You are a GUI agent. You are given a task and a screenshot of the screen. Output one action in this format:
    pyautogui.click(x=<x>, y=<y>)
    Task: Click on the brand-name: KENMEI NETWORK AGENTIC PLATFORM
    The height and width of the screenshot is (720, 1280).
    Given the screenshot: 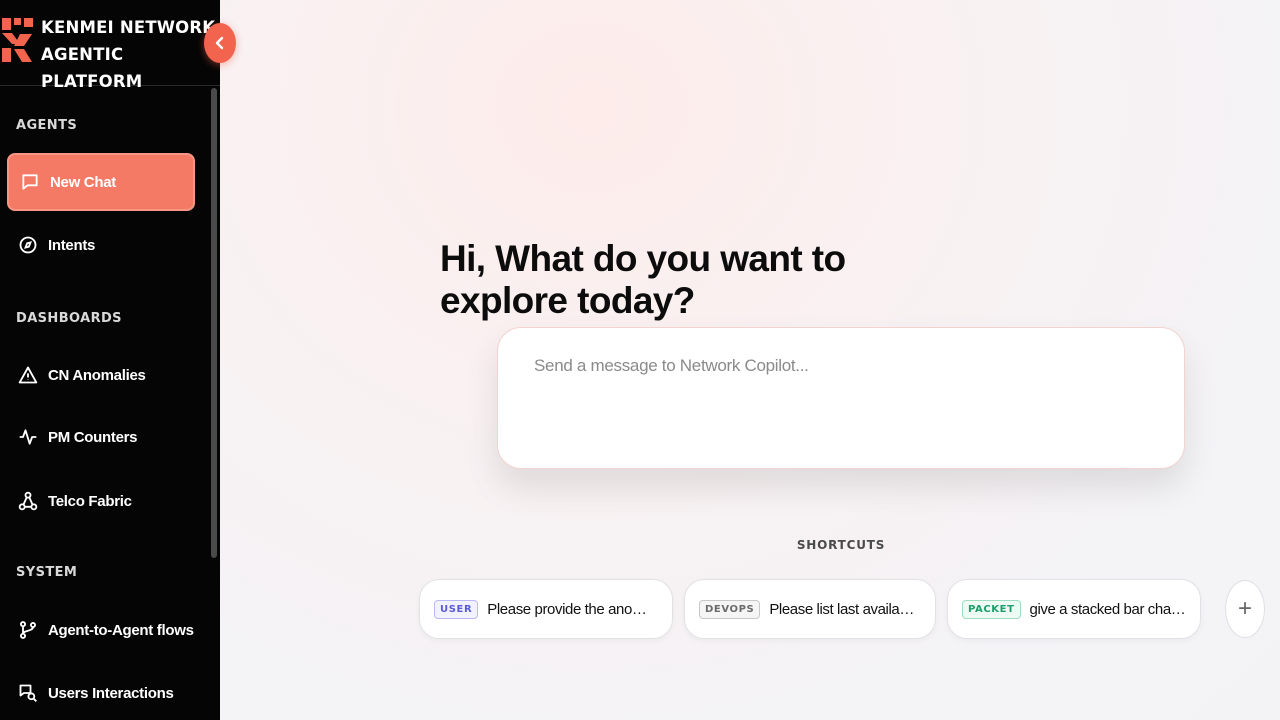 What is the action you would take?
    pyautogui.click(x=130, y=54)
    